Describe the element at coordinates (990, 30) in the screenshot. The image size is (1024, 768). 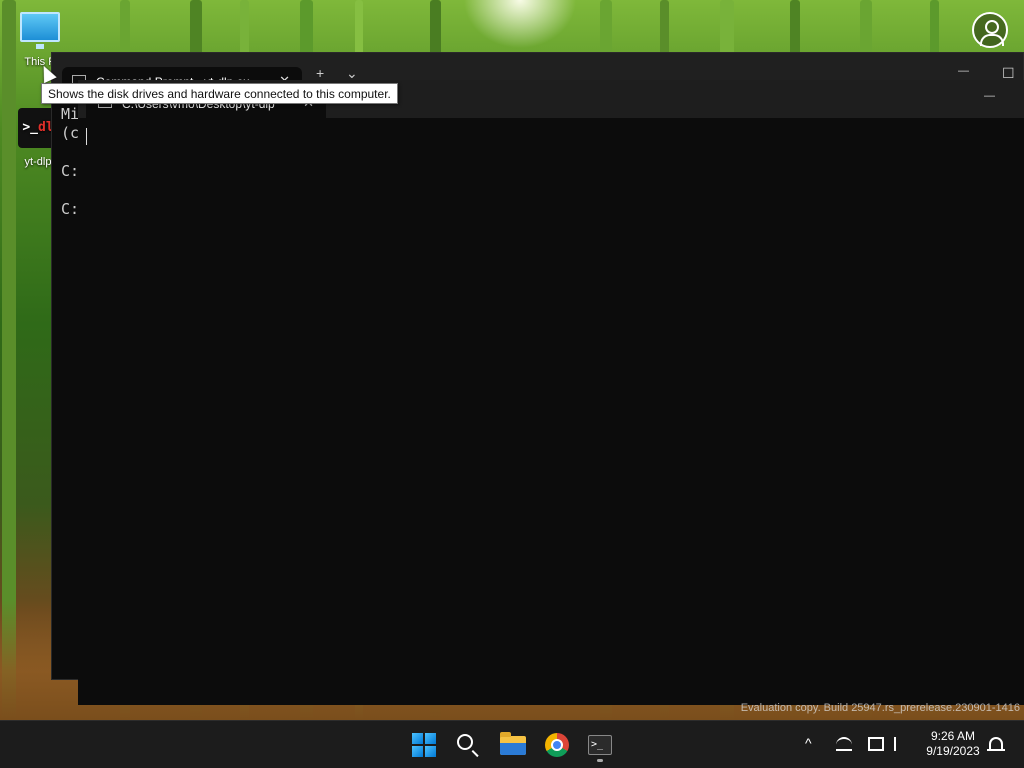
I see `user-account-icon` at that location.